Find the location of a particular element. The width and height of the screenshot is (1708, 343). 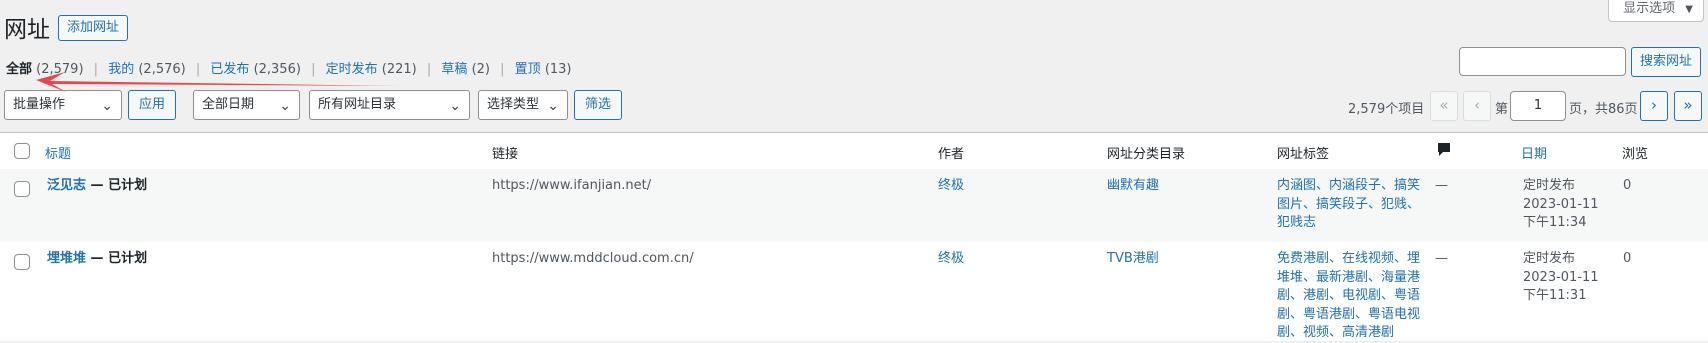

date-filter-select: 全部日期 ⌄ is located at coordinates (246, 105).